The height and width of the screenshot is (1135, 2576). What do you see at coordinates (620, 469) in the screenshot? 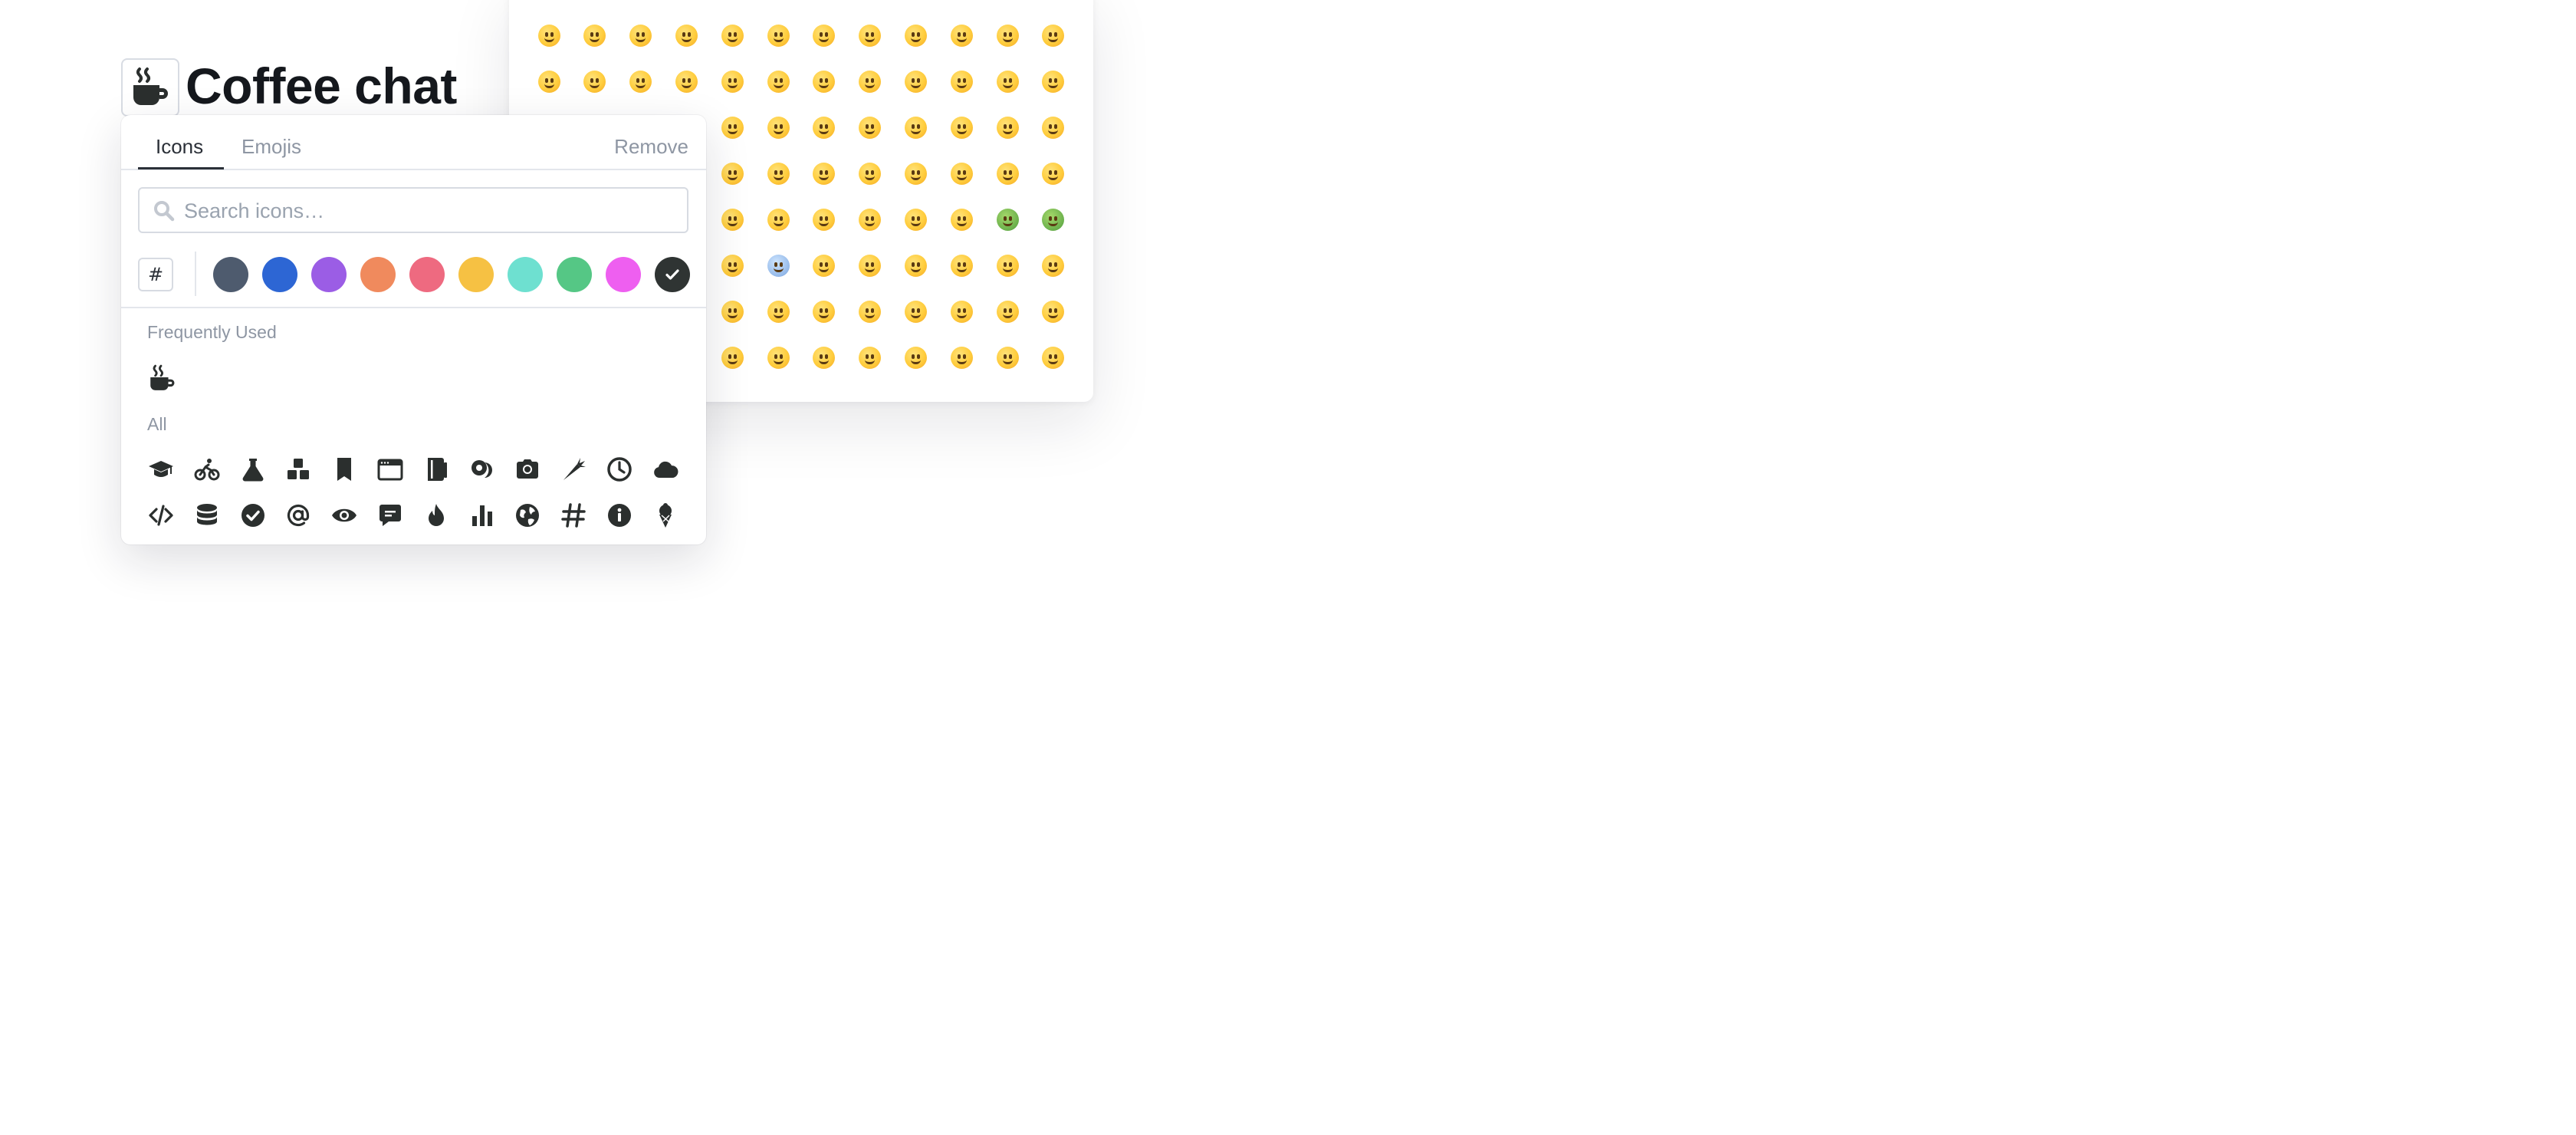
I see `icon-option-clock` at bounding box center [620, 469].